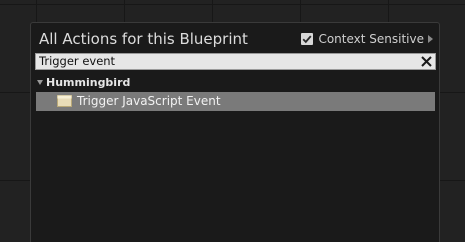 The image size is (465, 242). Describe the element at coordinates (235, 101) in the screenshot. I see `action-item-trigger-javascript-event: Trigger JavaScript Event` at that location.